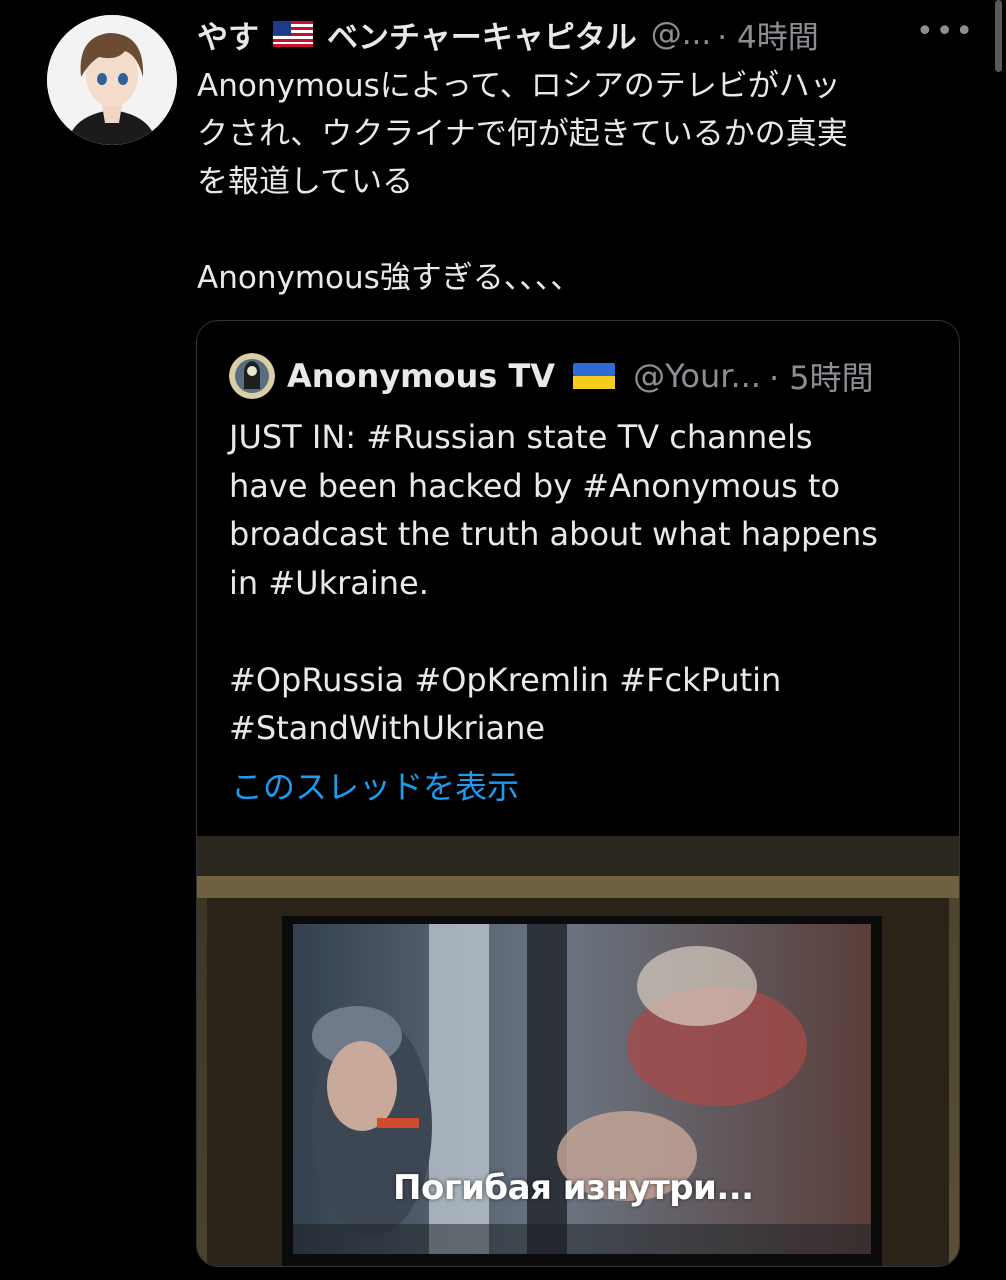  Describe the element at coordinates (767, 34) in the screenshot. I see `timestamp: · 4時間` at that location.